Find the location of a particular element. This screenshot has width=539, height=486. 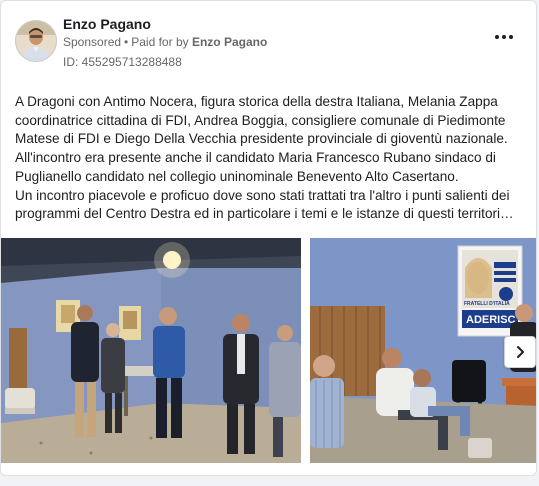

paid-for-name: Enzo Pagano is located at coordinates (229, 42).